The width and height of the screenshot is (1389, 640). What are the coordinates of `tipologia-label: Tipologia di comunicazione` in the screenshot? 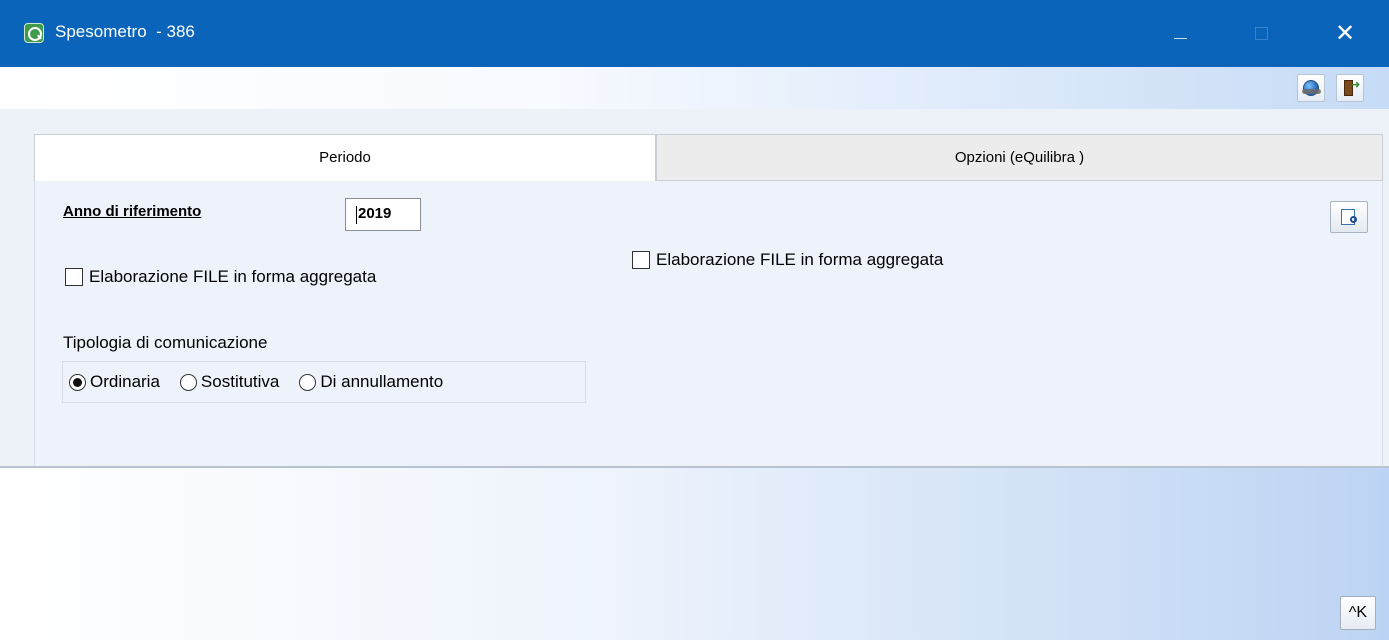 It's located at (165, 342).